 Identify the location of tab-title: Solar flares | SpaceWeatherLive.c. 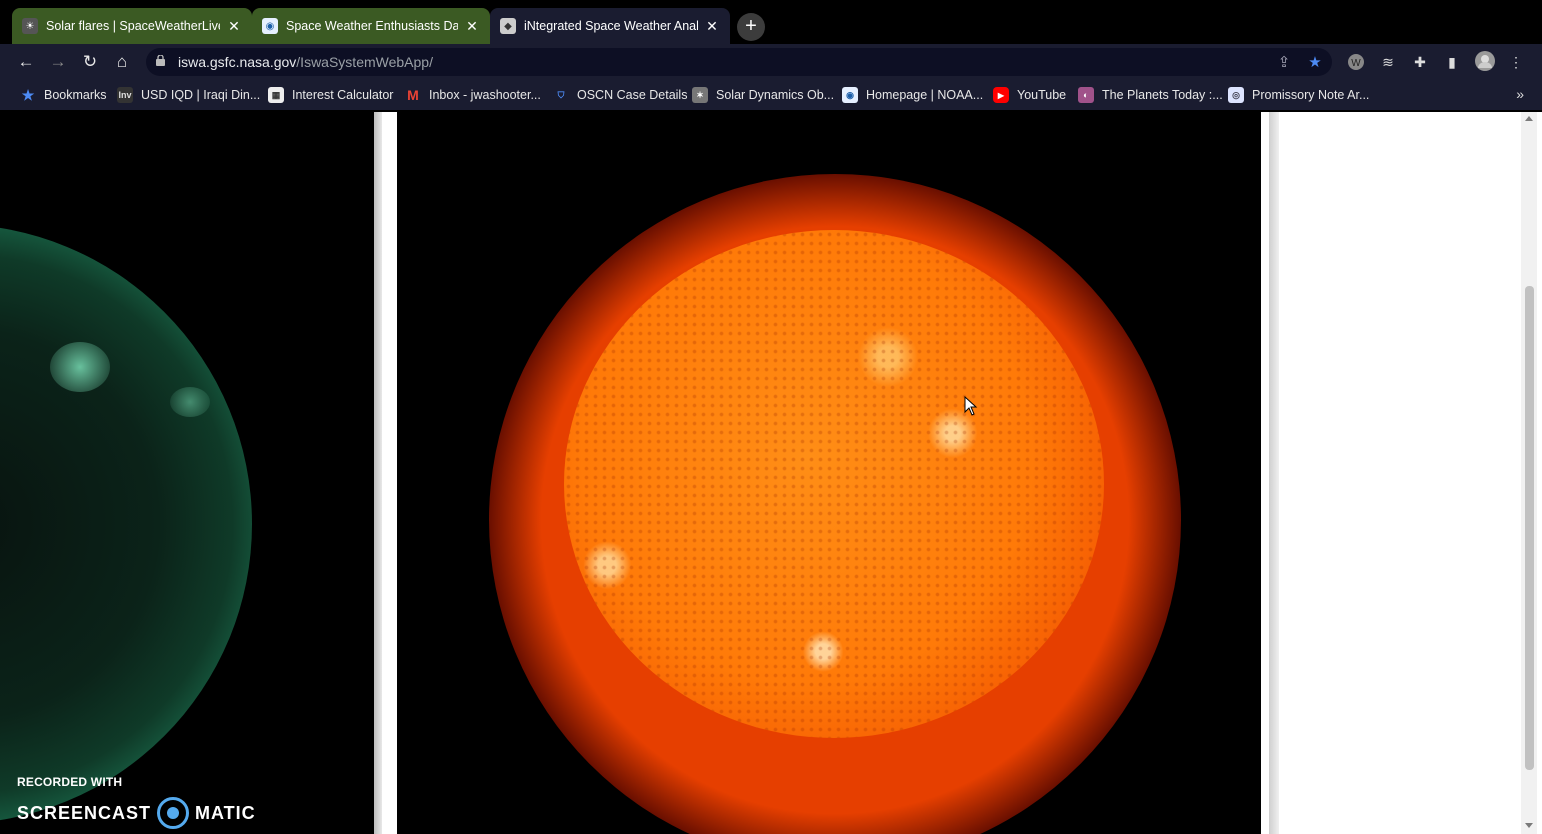
(133, 26).